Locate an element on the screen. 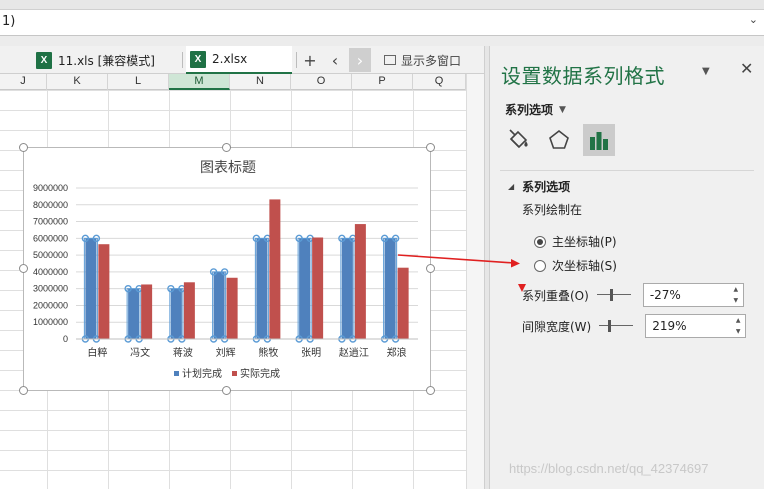  excel-file-icon: X is located at coordinates (44, 60).